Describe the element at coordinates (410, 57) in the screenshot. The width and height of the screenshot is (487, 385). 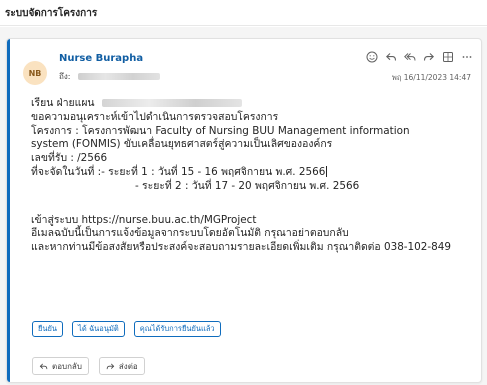
I see `reply-all-icon` at that location.